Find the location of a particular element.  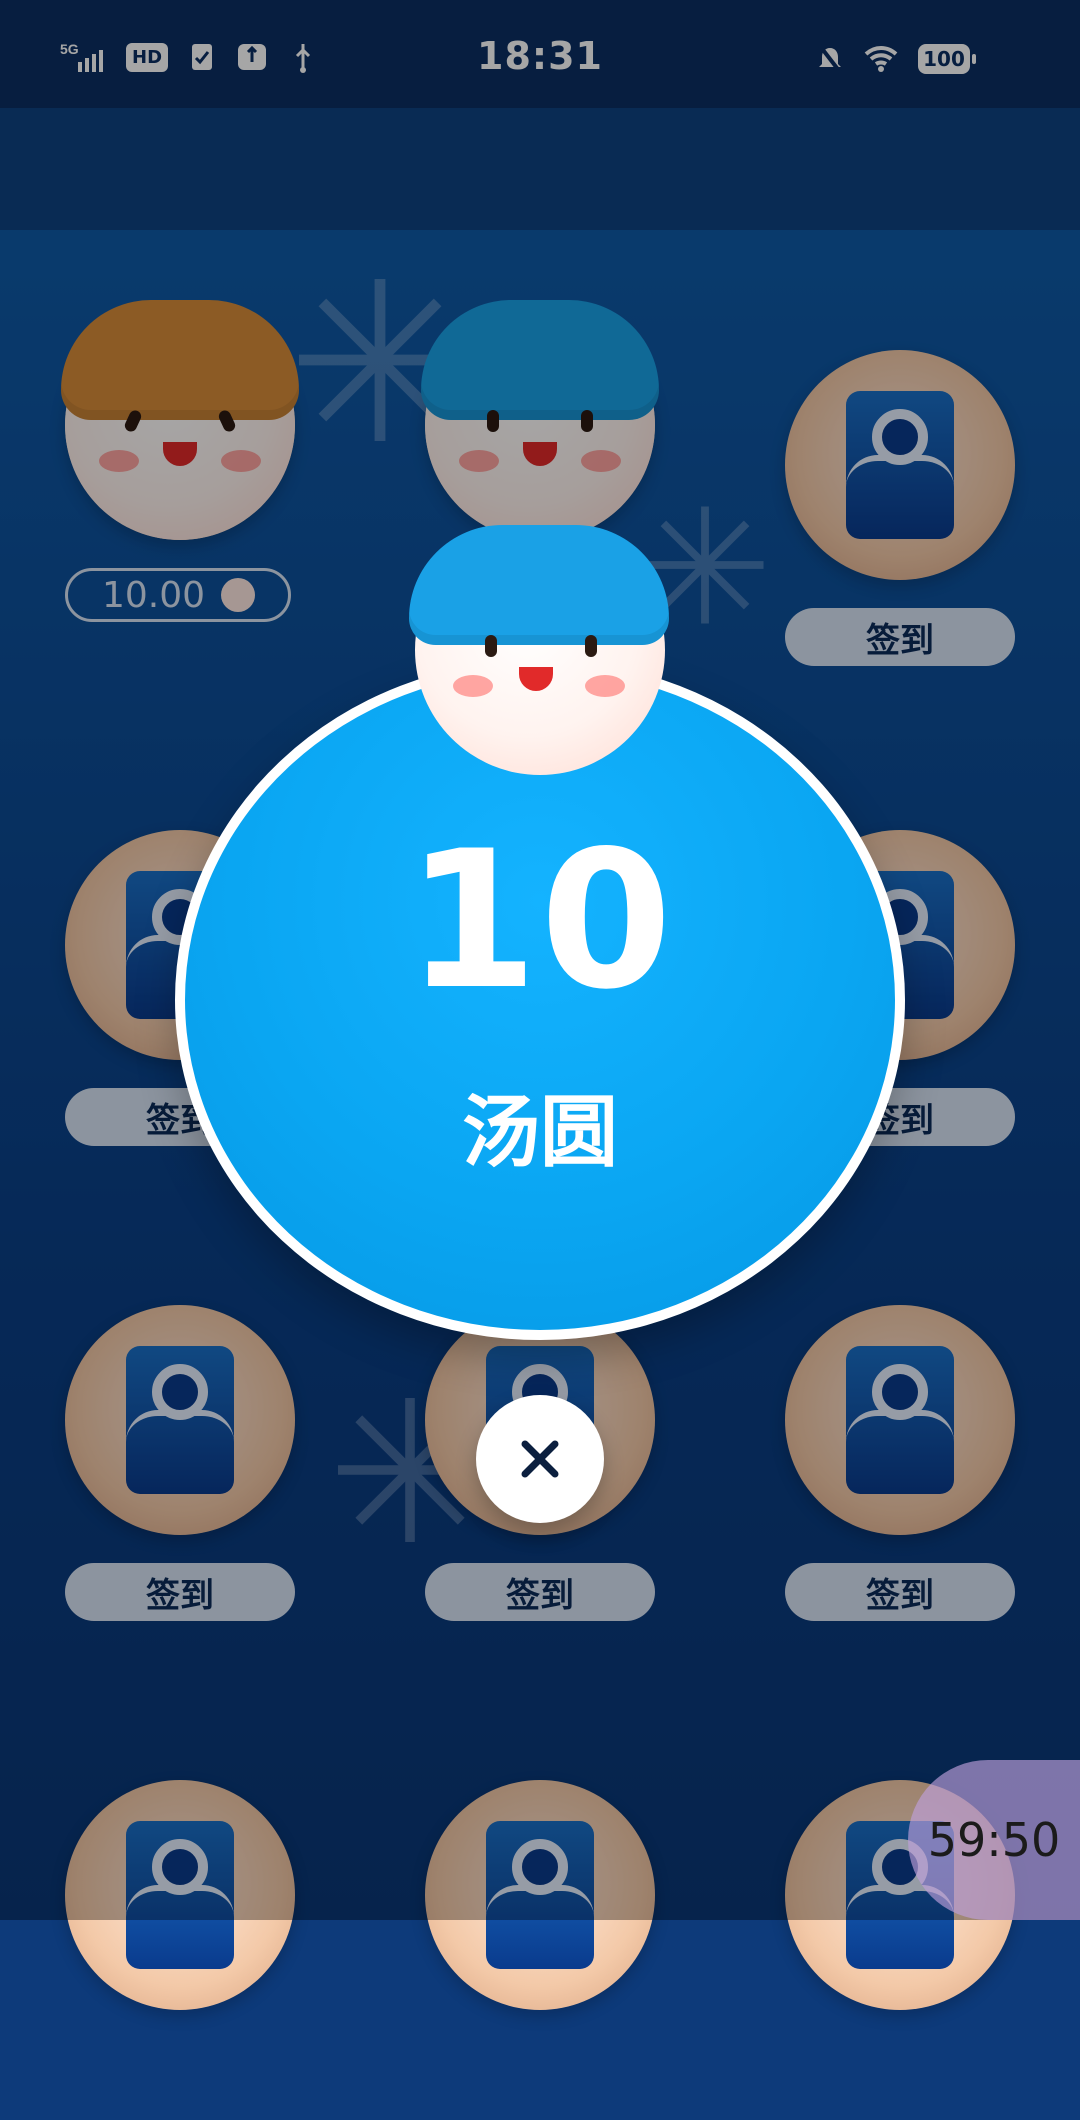

close-icon is located at coordinates (540, 1459).